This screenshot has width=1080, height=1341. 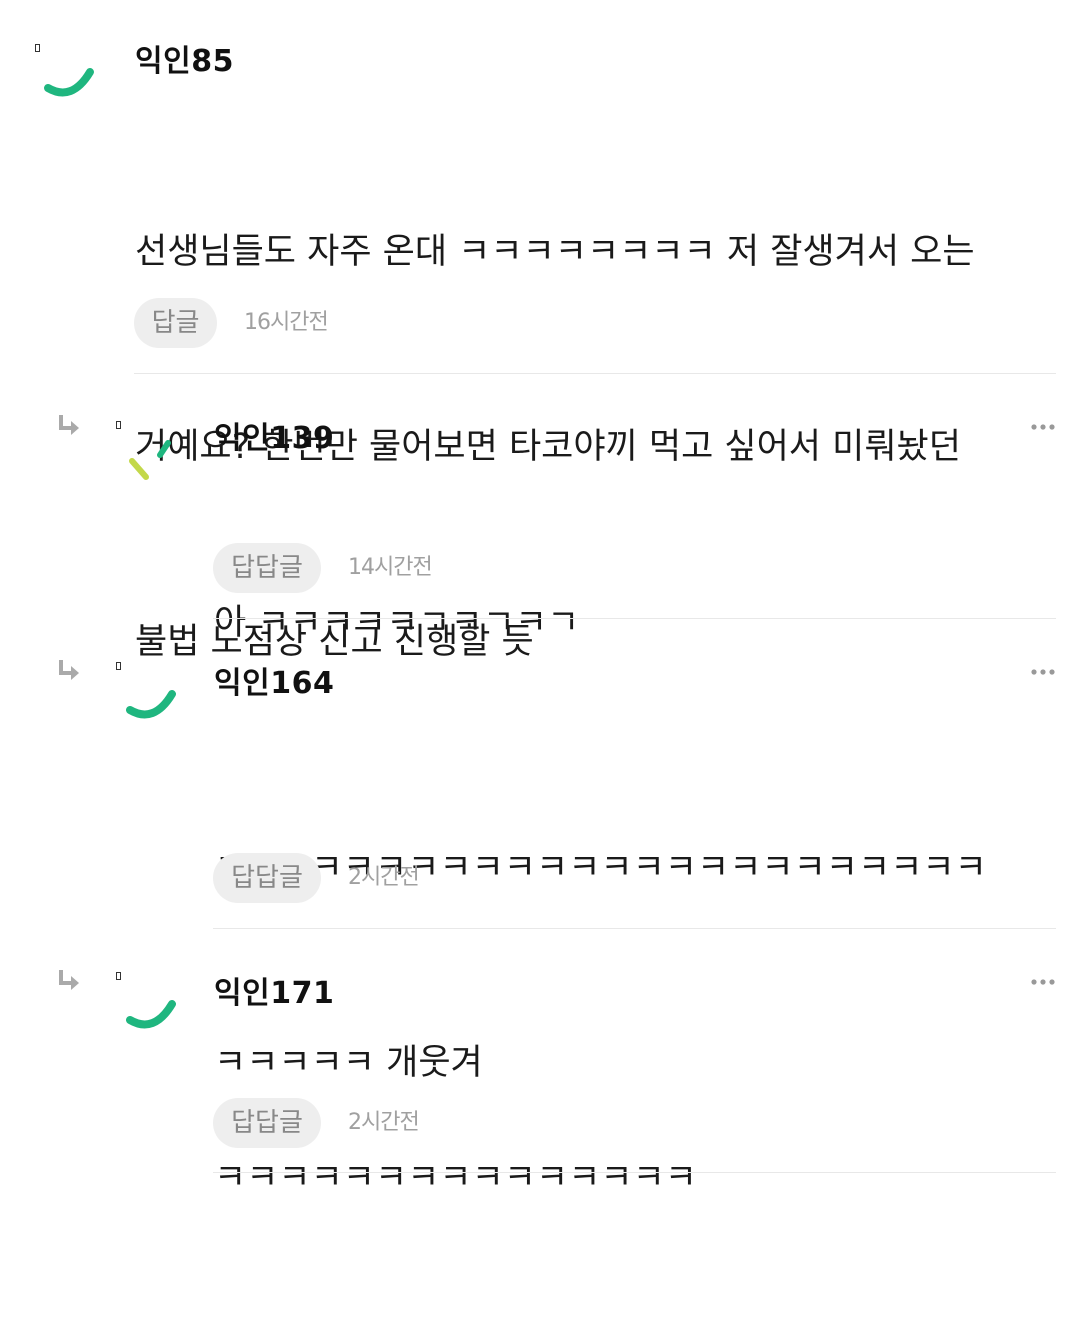 What do you see at coordinates (274, 438) in the screenshot?
I see `reply-author: 익인139` at bounding box center [274, 438].